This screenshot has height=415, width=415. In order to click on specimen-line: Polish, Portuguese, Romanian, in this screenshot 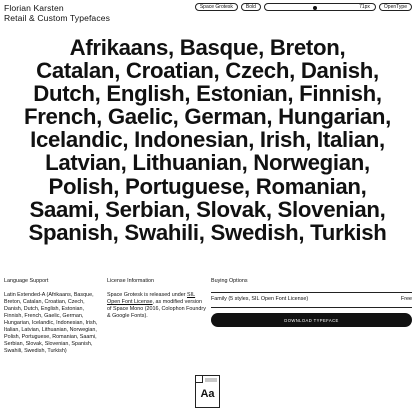, I will do `click(207, 186)`.